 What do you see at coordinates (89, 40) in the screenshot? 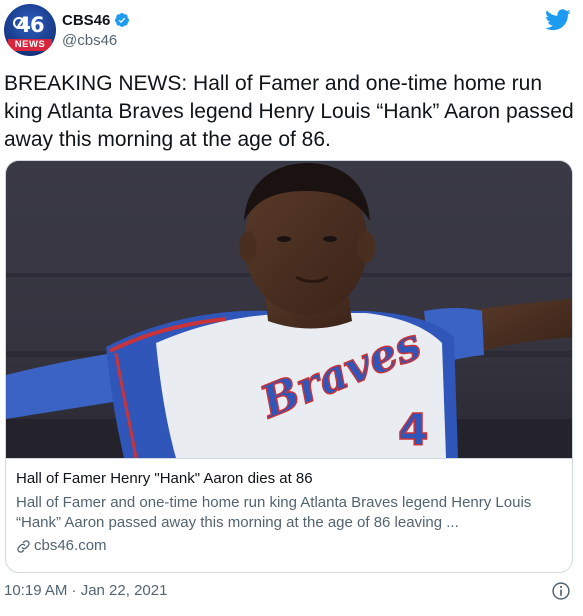
I see `user-handle: @cbs46` at bounding box center [89, 40].